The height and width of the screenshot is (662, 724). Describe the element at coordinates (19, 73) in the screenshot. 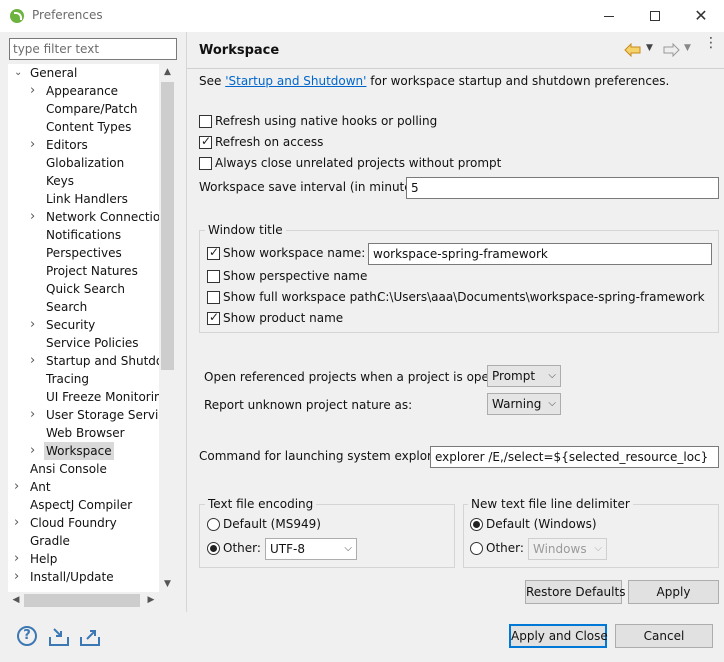

I see `chevron-down-icon: ⌄` at that location.